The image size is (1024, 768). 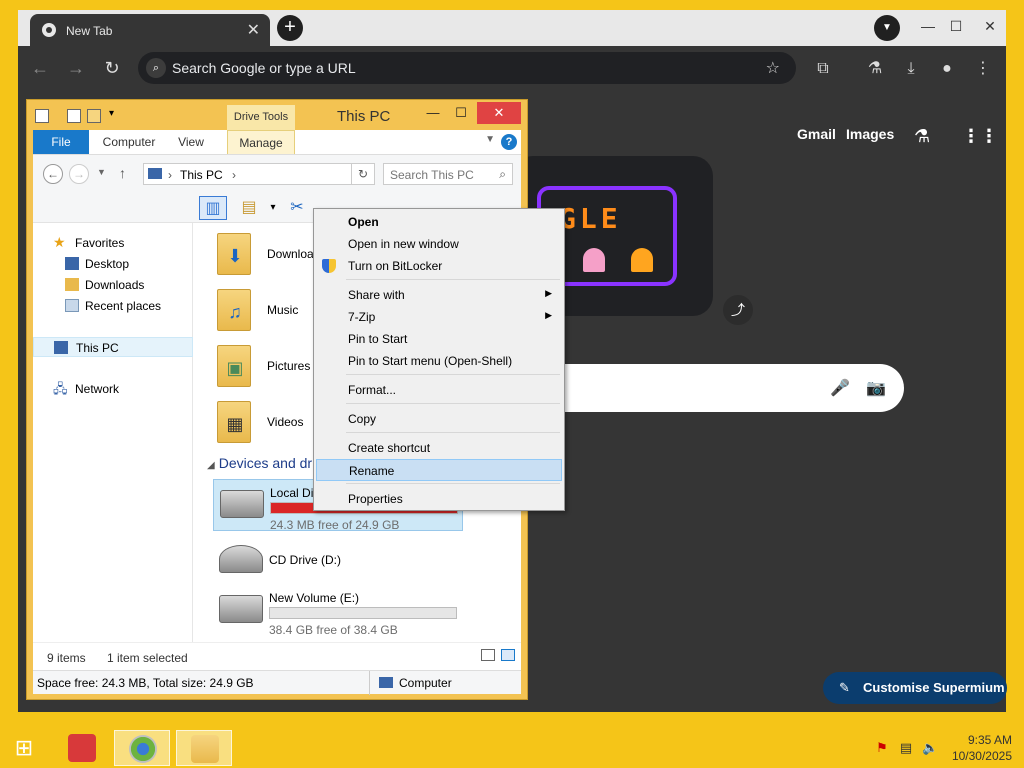 I want to click on customise-button: ✎ Customise Supermium, so click(x=915, y=688).